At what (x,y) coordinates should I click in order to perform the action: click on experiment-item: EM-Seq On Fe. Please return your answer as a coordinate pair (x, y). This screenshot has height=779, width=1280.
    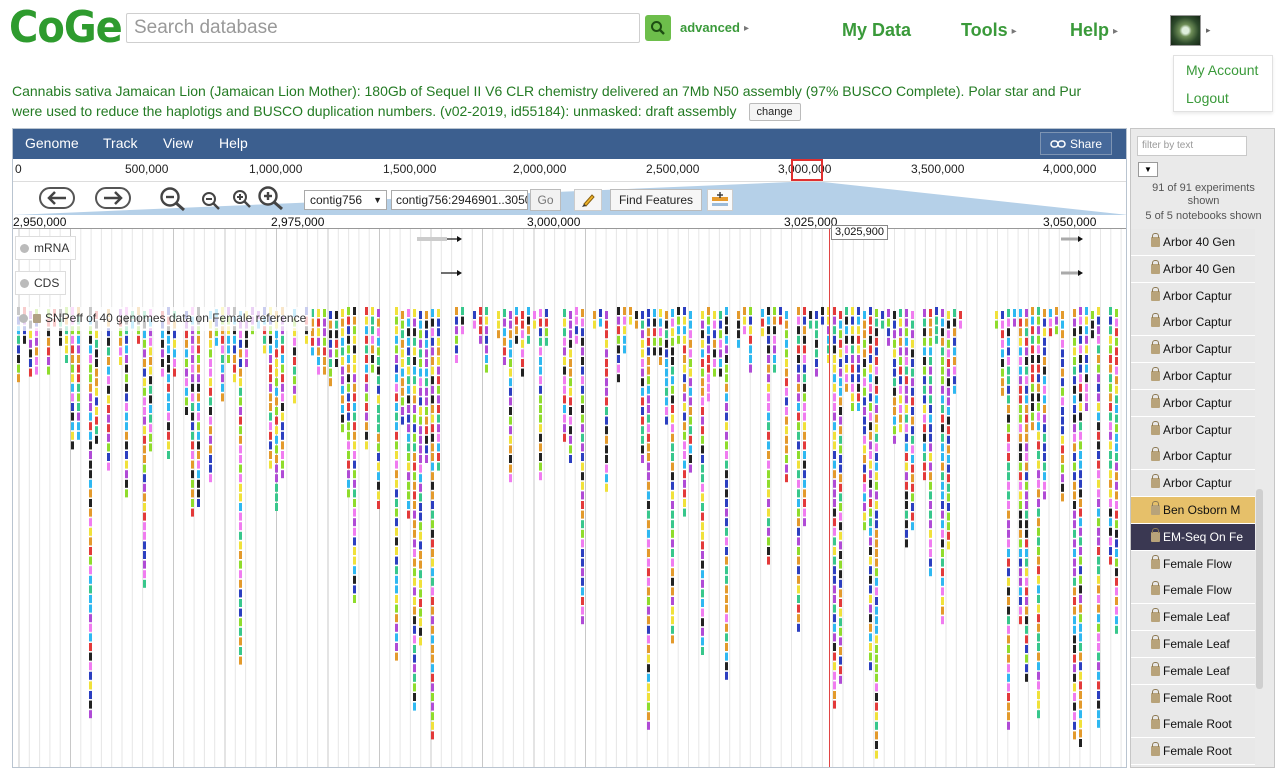
    Looking at the image, I should click on (1193, 537).